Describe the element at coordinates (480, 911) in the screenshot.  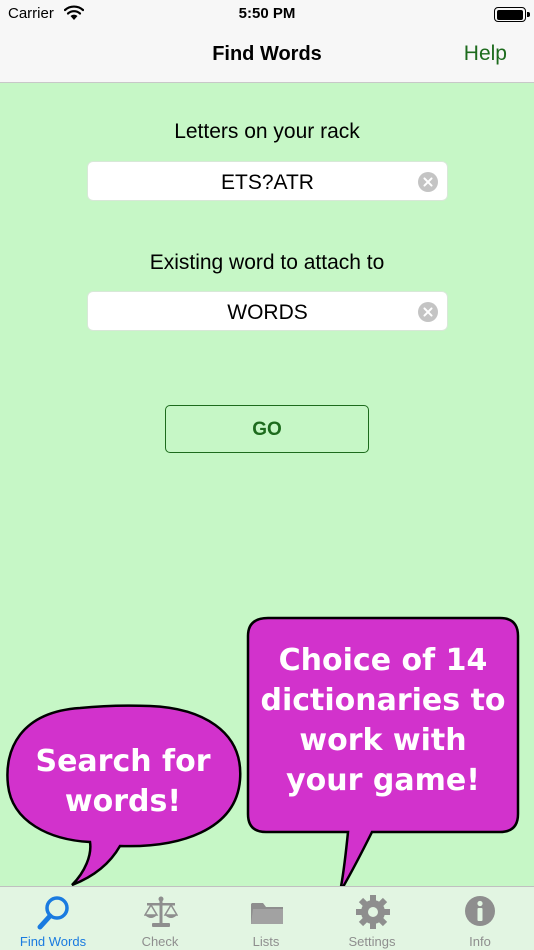
I see `info-icon` at that location.